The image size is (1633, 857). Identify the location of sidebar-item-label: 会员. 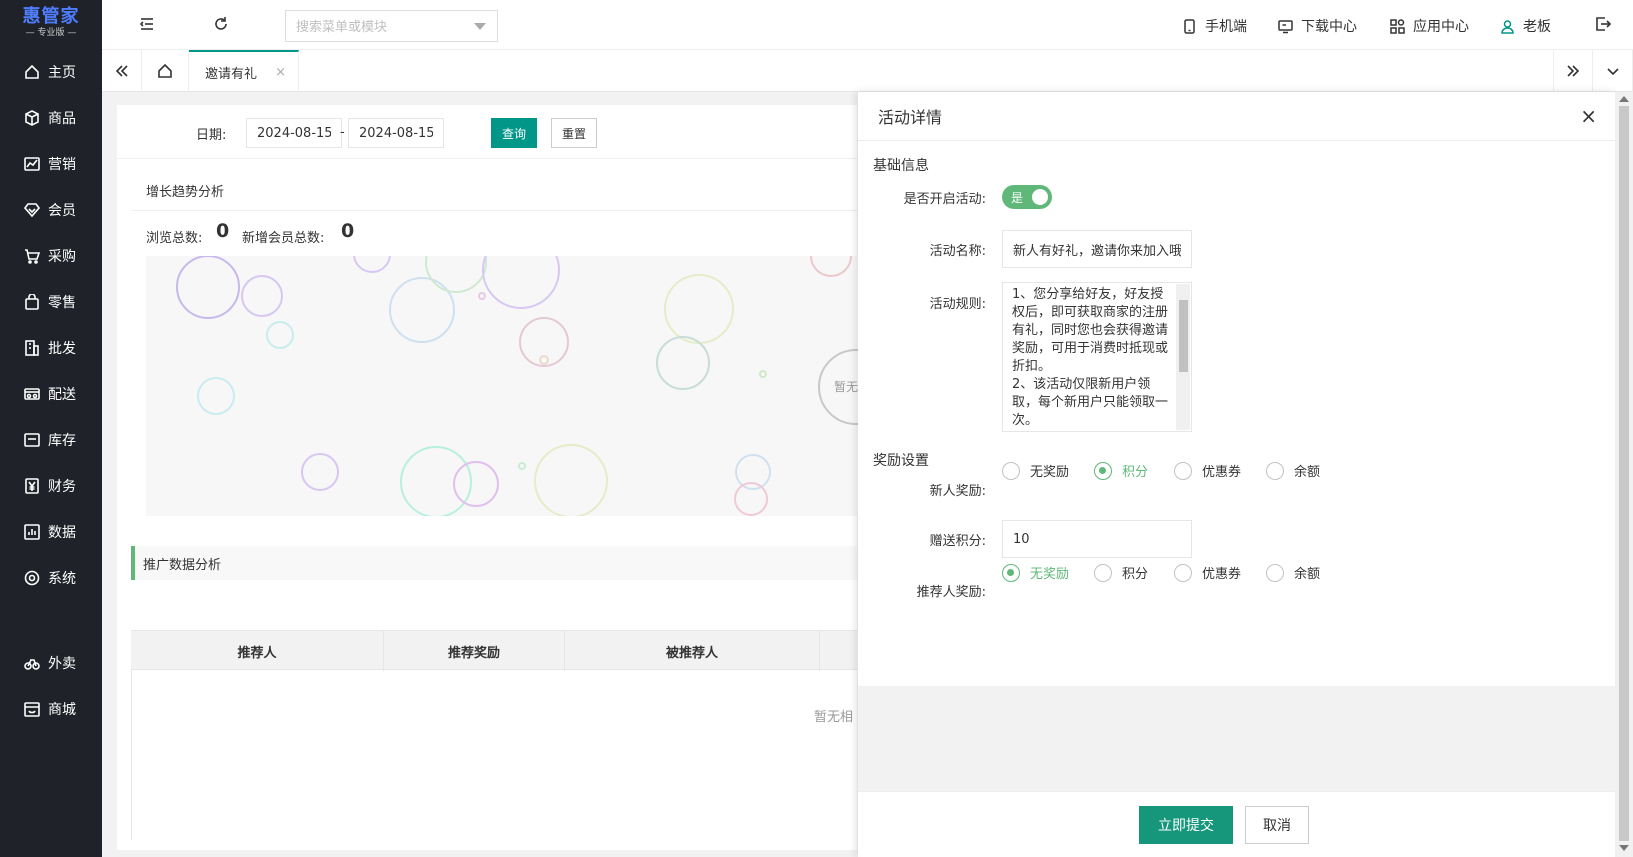
(62, 211).